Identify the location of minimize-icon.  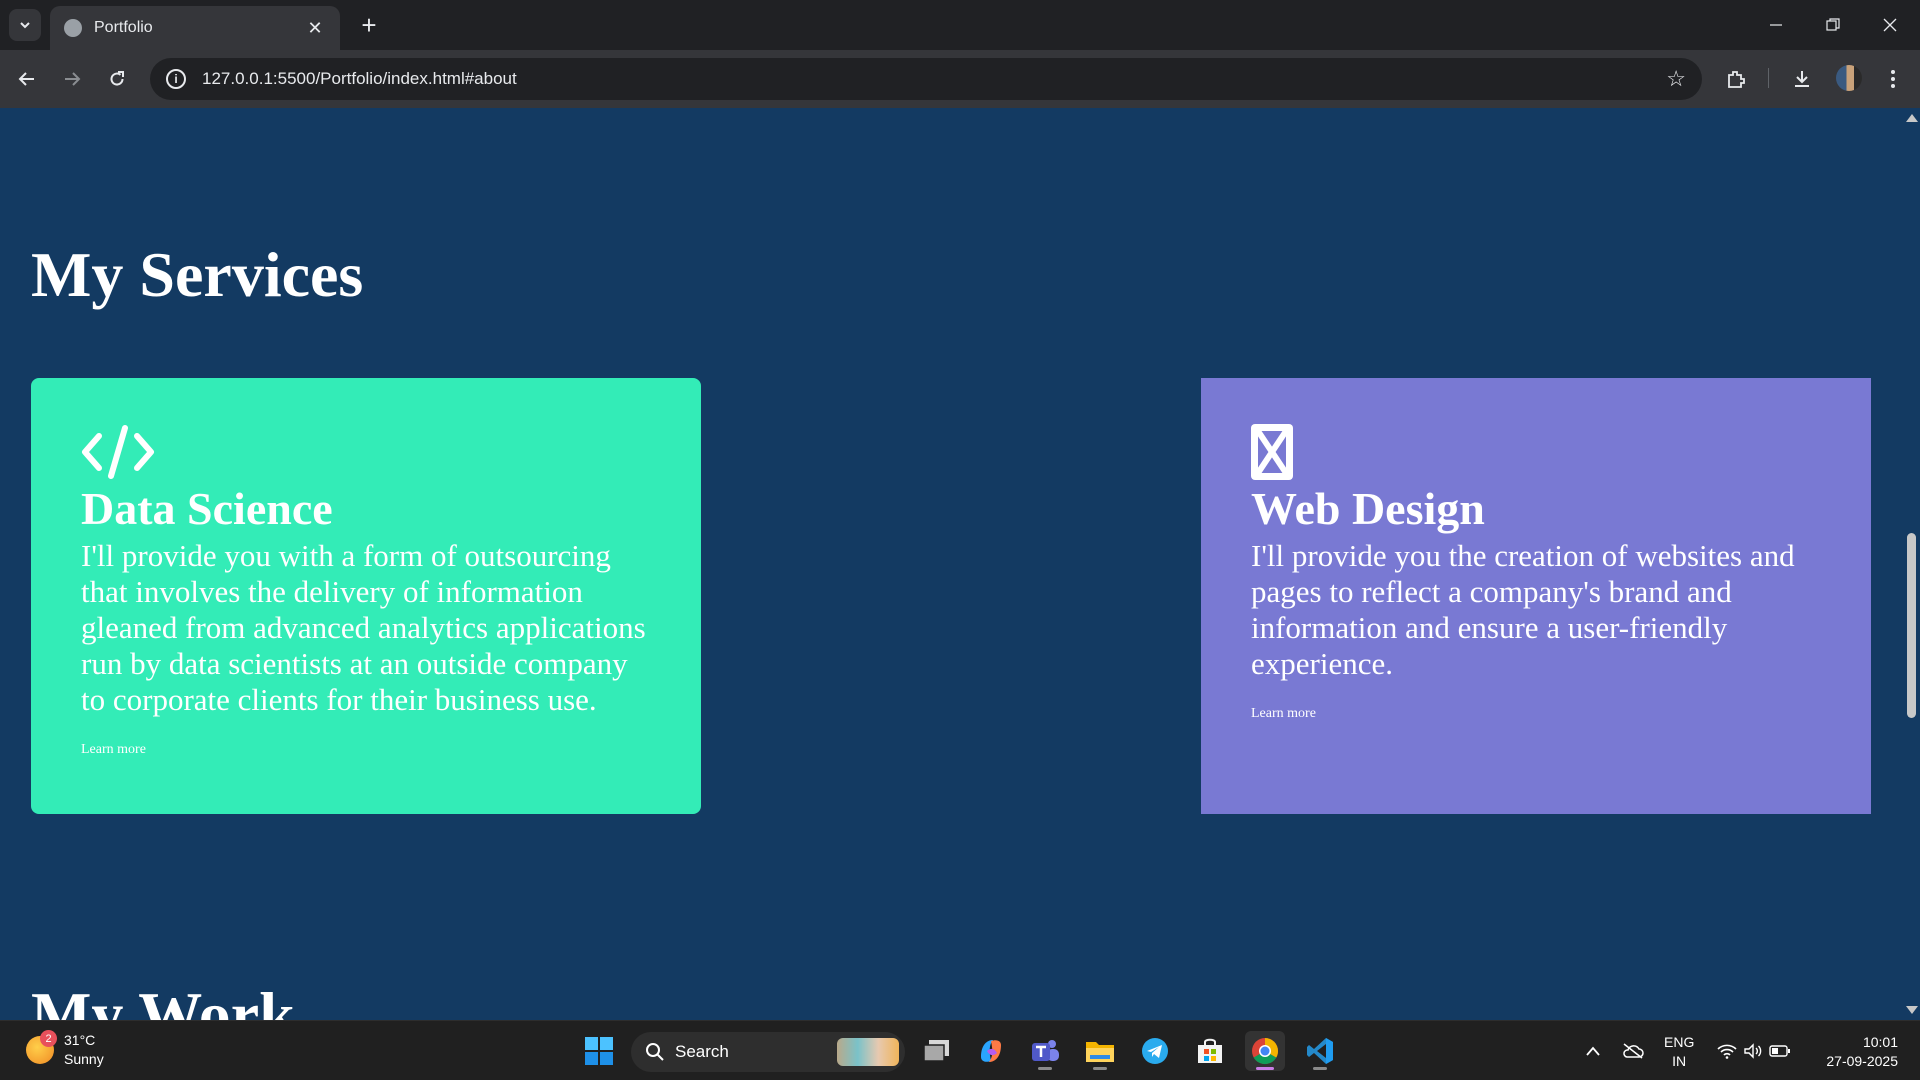
(1776, 25).